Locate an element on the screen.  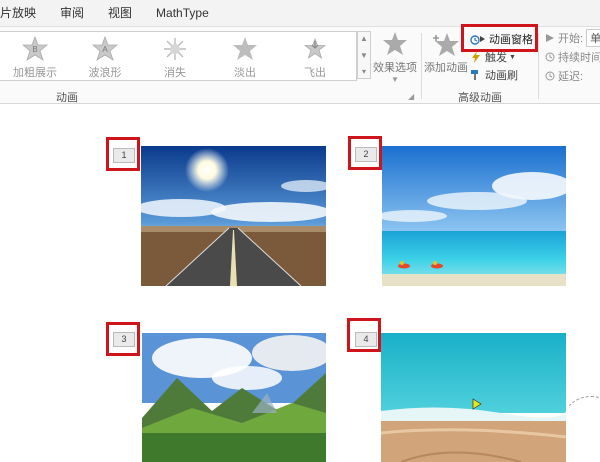
start-play-icon is located at coordinates (550, 38).